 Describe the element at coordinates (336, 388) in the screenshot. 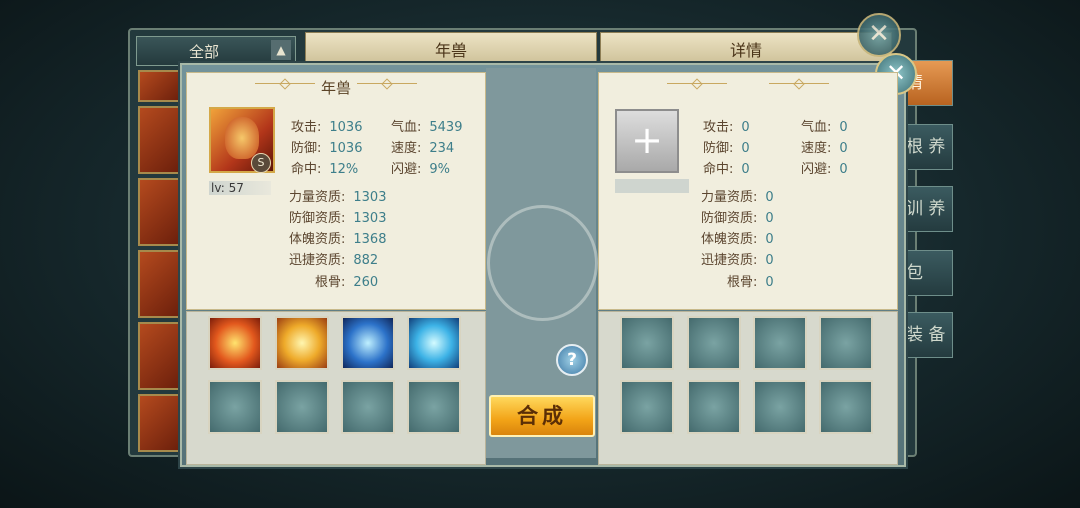

I see `left-skill-panel` at that location.